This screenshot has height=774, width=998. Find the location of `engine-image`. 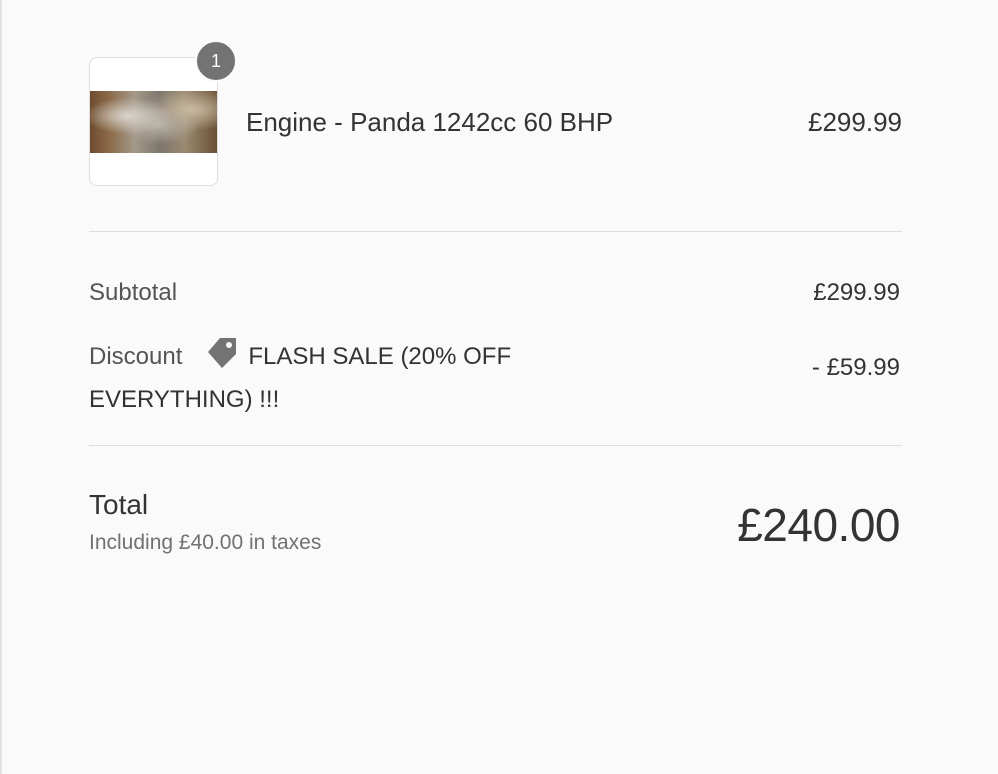

engine-image is located at coordinates (153, 122).